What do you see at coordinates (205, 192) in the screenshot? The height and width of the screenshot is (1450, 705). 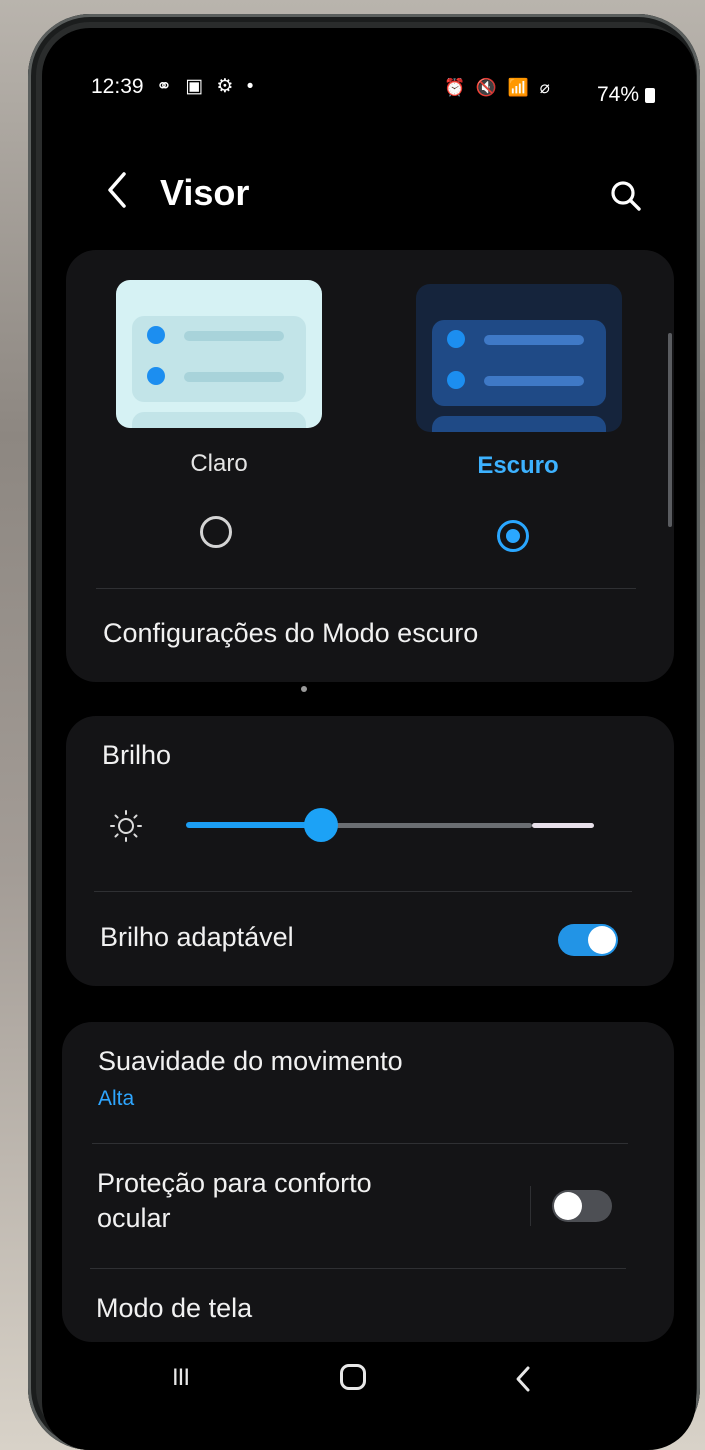 I see `page-title: Visor` at bounding box center [205, 192].